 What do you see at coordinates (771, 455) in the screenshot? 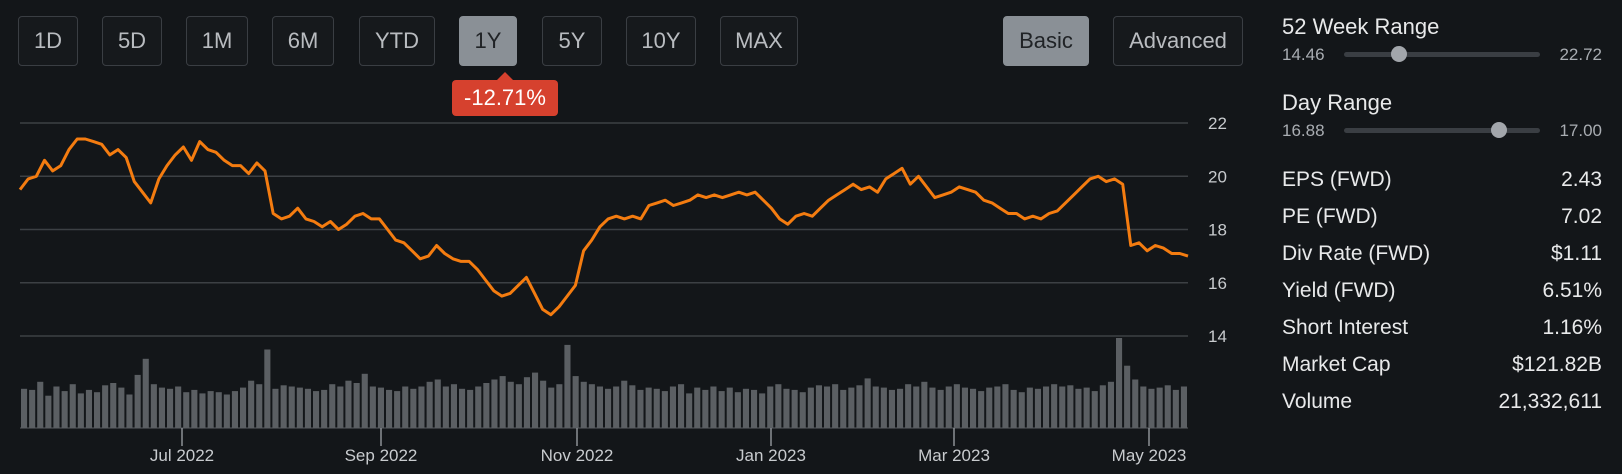
I see `x-tick-label: Jan 2023` at bounding box center [771, 455].